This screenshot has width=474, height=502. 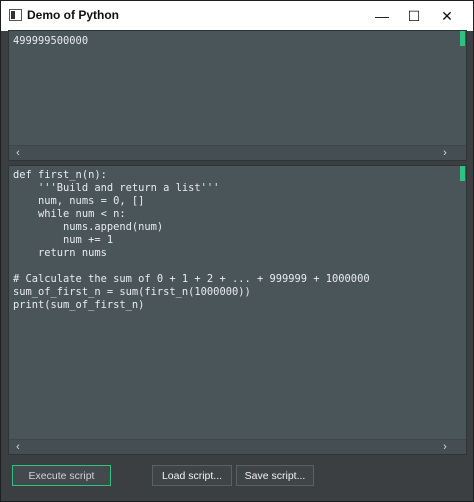 I want to click on minimize-icon: —, so click(x=382, y=16).